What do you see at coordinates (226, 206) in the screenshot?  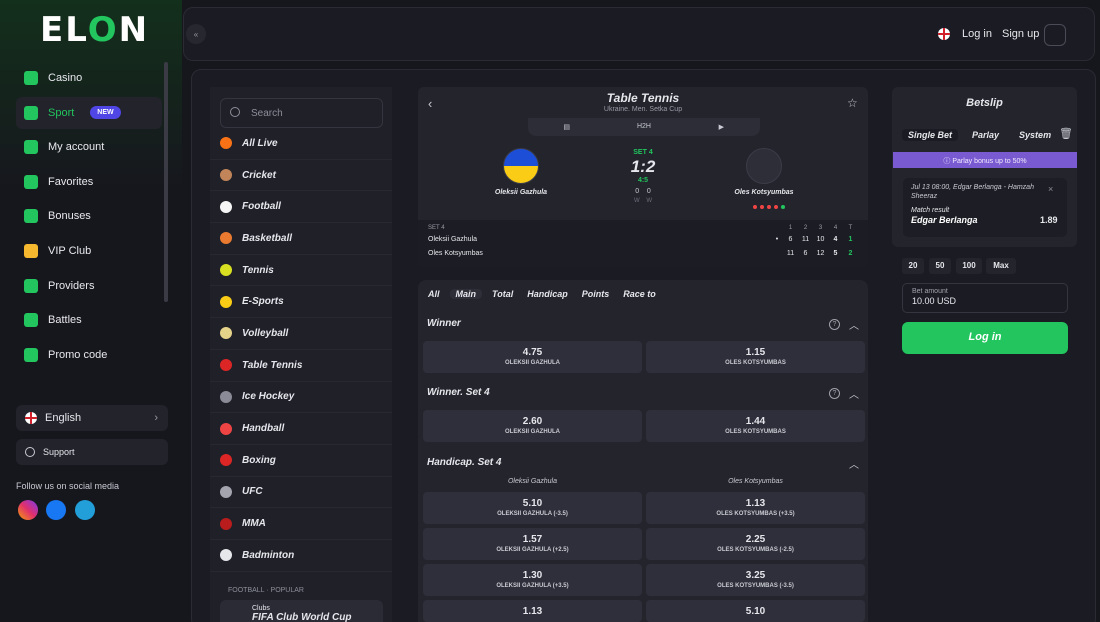 I see `football-icon` at bounding box center [226, 206].